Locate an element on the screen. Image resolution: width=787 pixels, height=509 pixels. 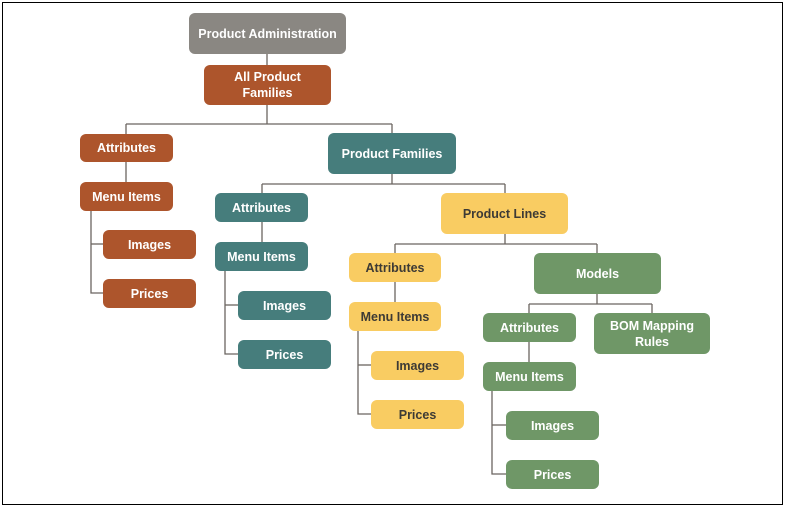
node-pf-images: Images is located at coordinates (284, 305).